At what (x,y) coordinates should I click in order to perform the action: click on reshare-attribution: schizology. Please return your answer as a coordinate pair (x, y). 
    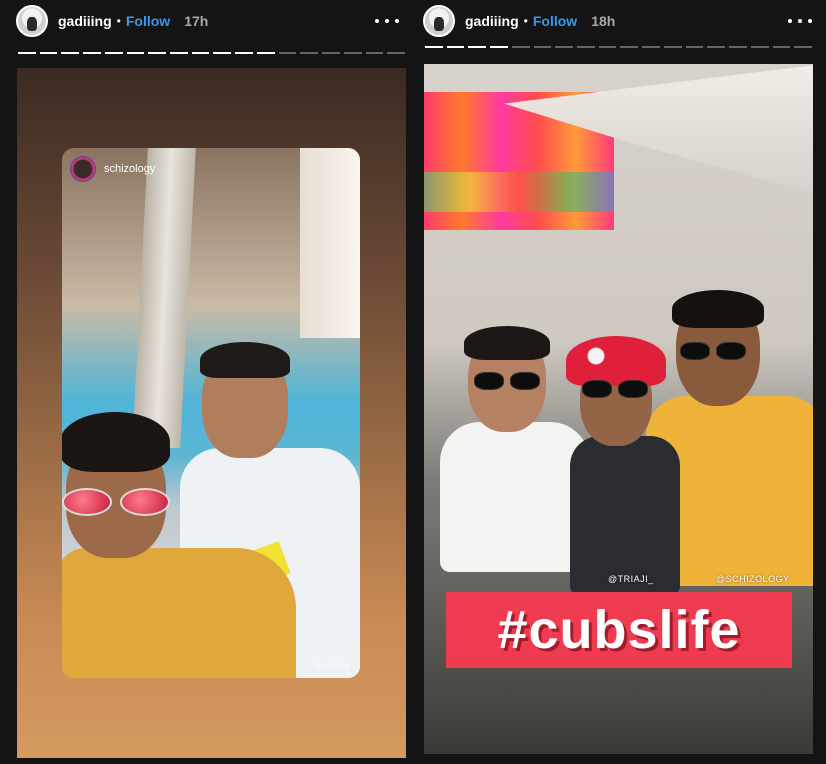
    Looking at the image, I should click on (112, 169).